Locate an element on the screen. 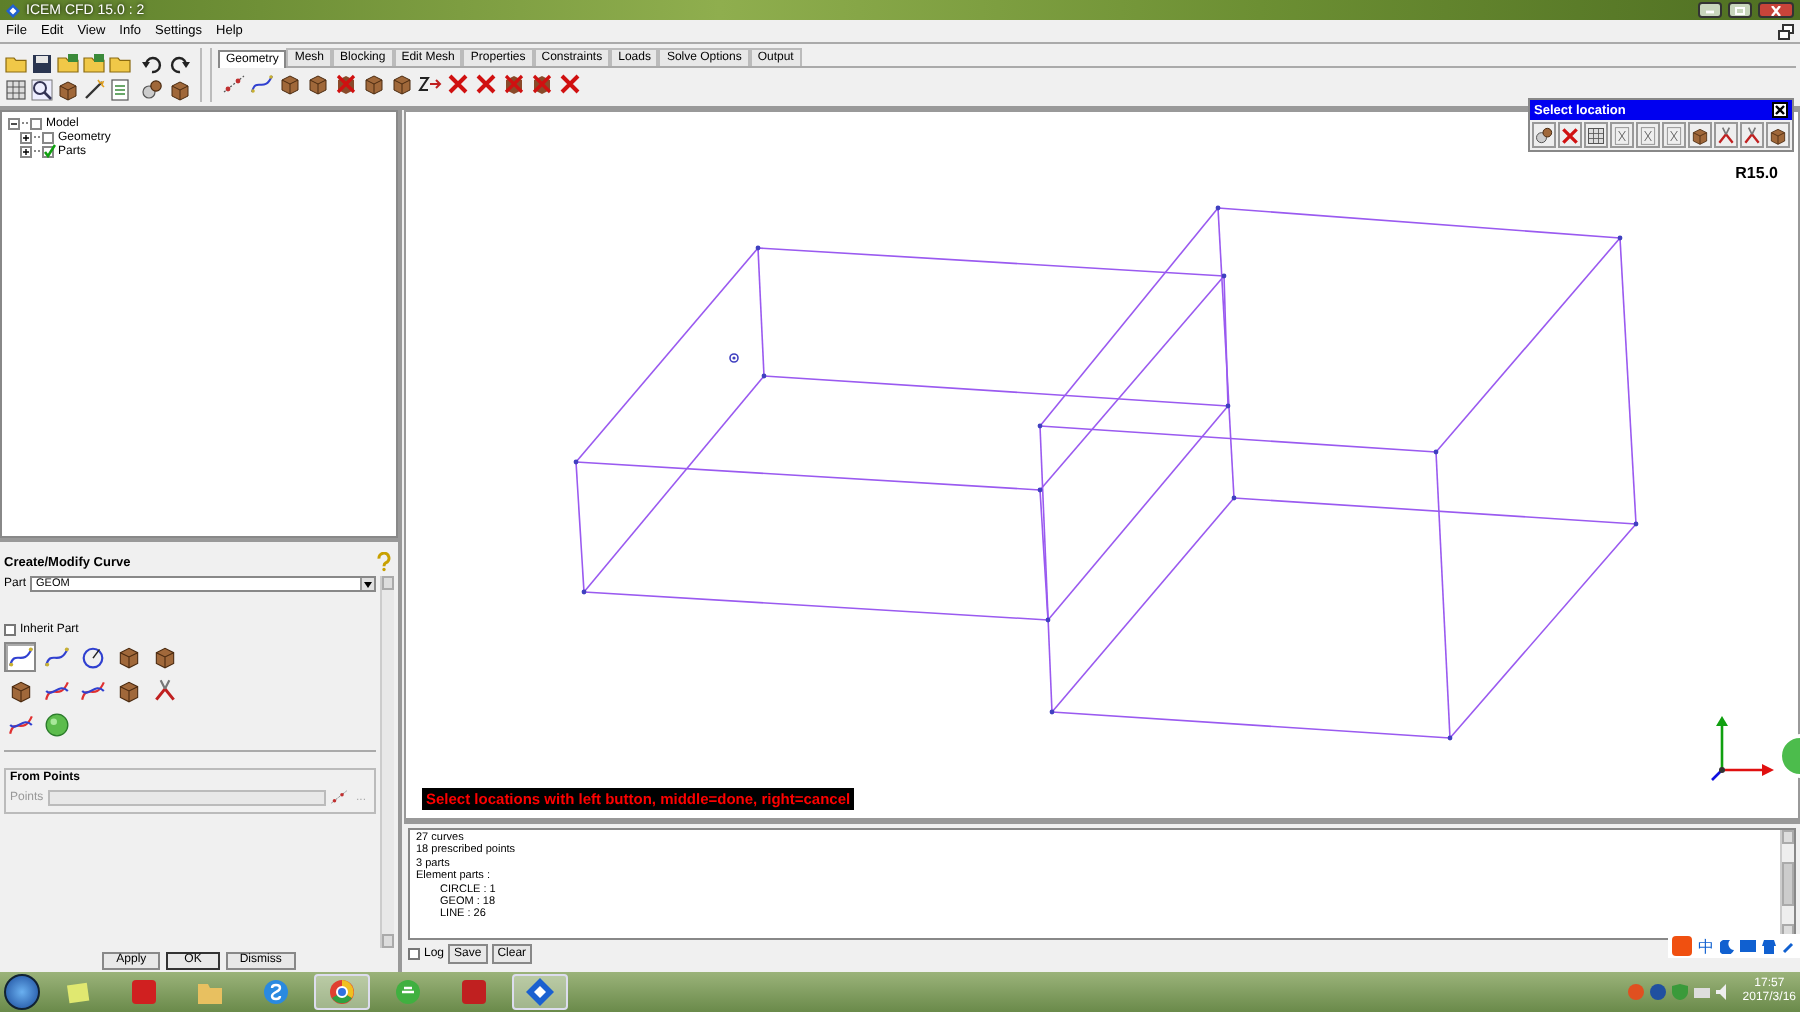 Image resolution: width=1800 pixels, height=1012 pixels. ime-mode: 中 is located at coordinates (1706, 946).